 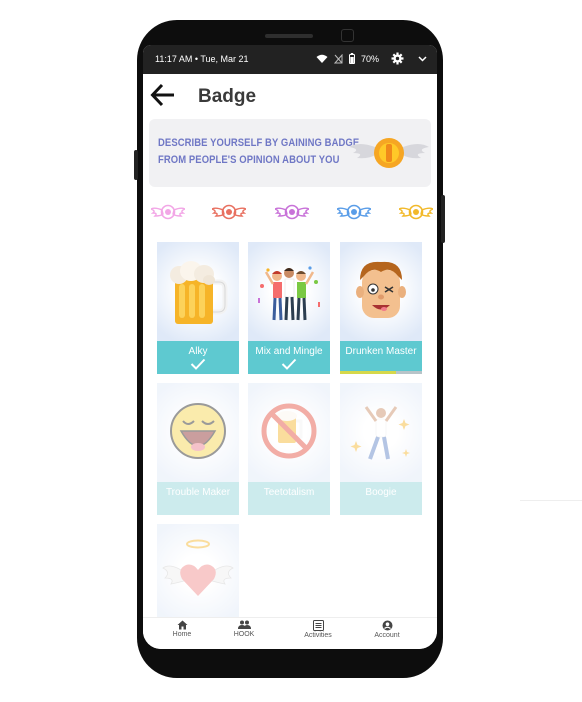 I want to click on badge-label-bar: Drunken Master, so click(x=381, y=357).